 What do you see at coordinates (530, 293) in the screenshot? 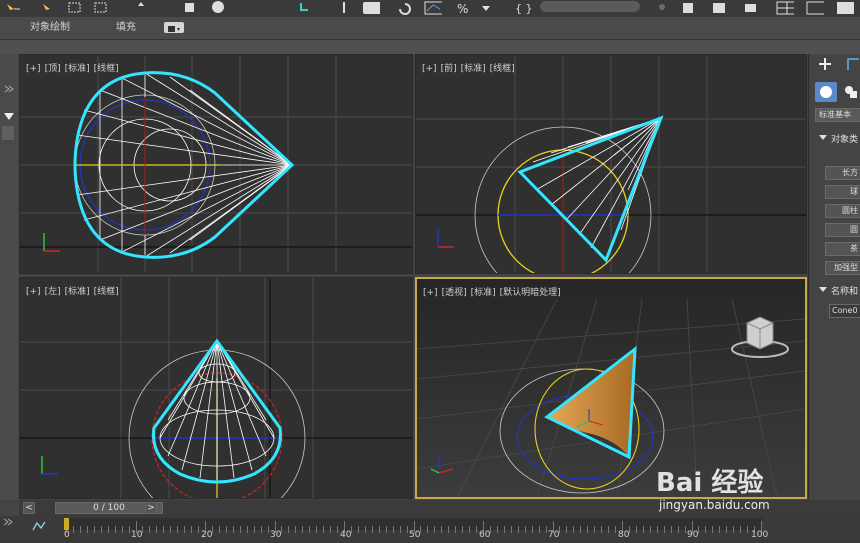
I see `vp-mode: [默认明暗处理]` at bounding box center [530, 293].